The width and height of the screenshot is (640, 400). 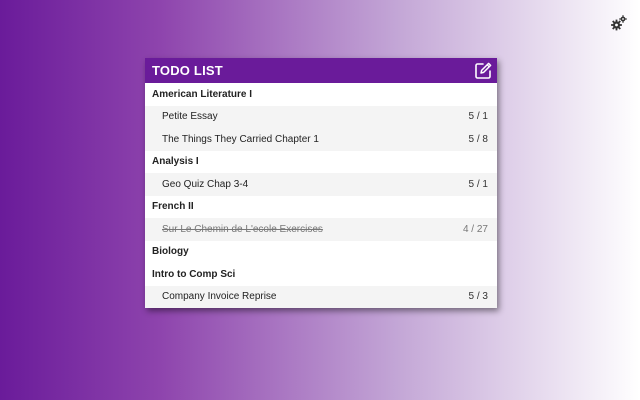 What do you see at coordinates (321, 116) in the screenshot?
I see `task-row: Petite Essay 5 / 1` at bounding box center [321, 116].